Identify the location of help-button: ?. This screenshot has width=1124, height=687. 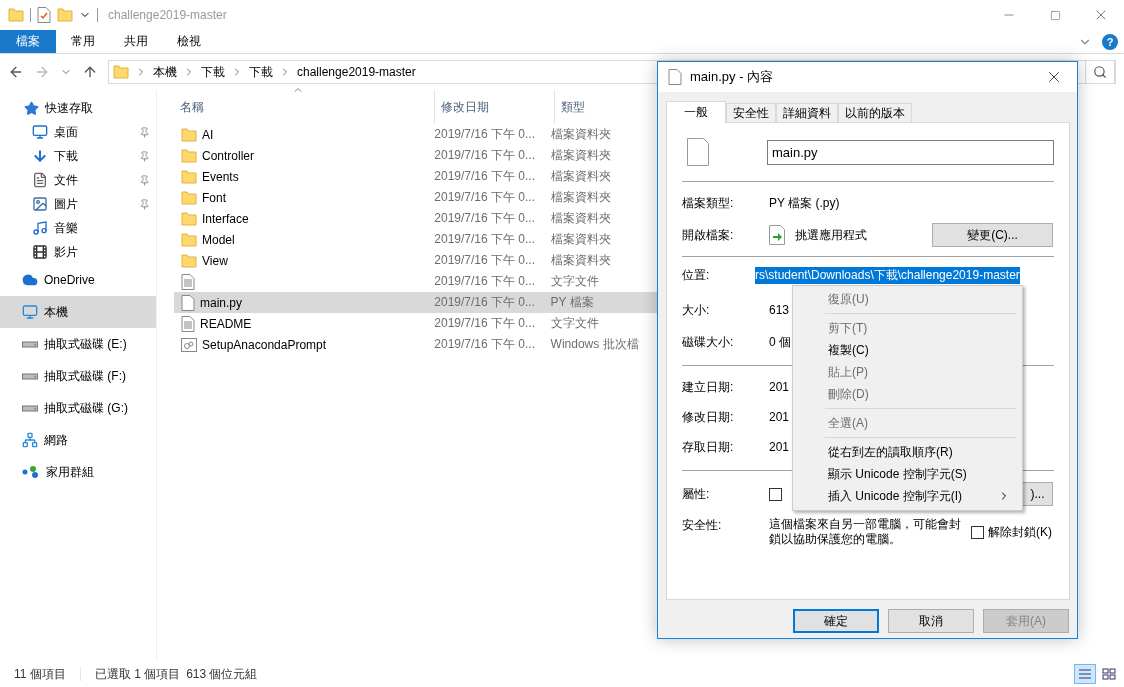
(1110, 41).